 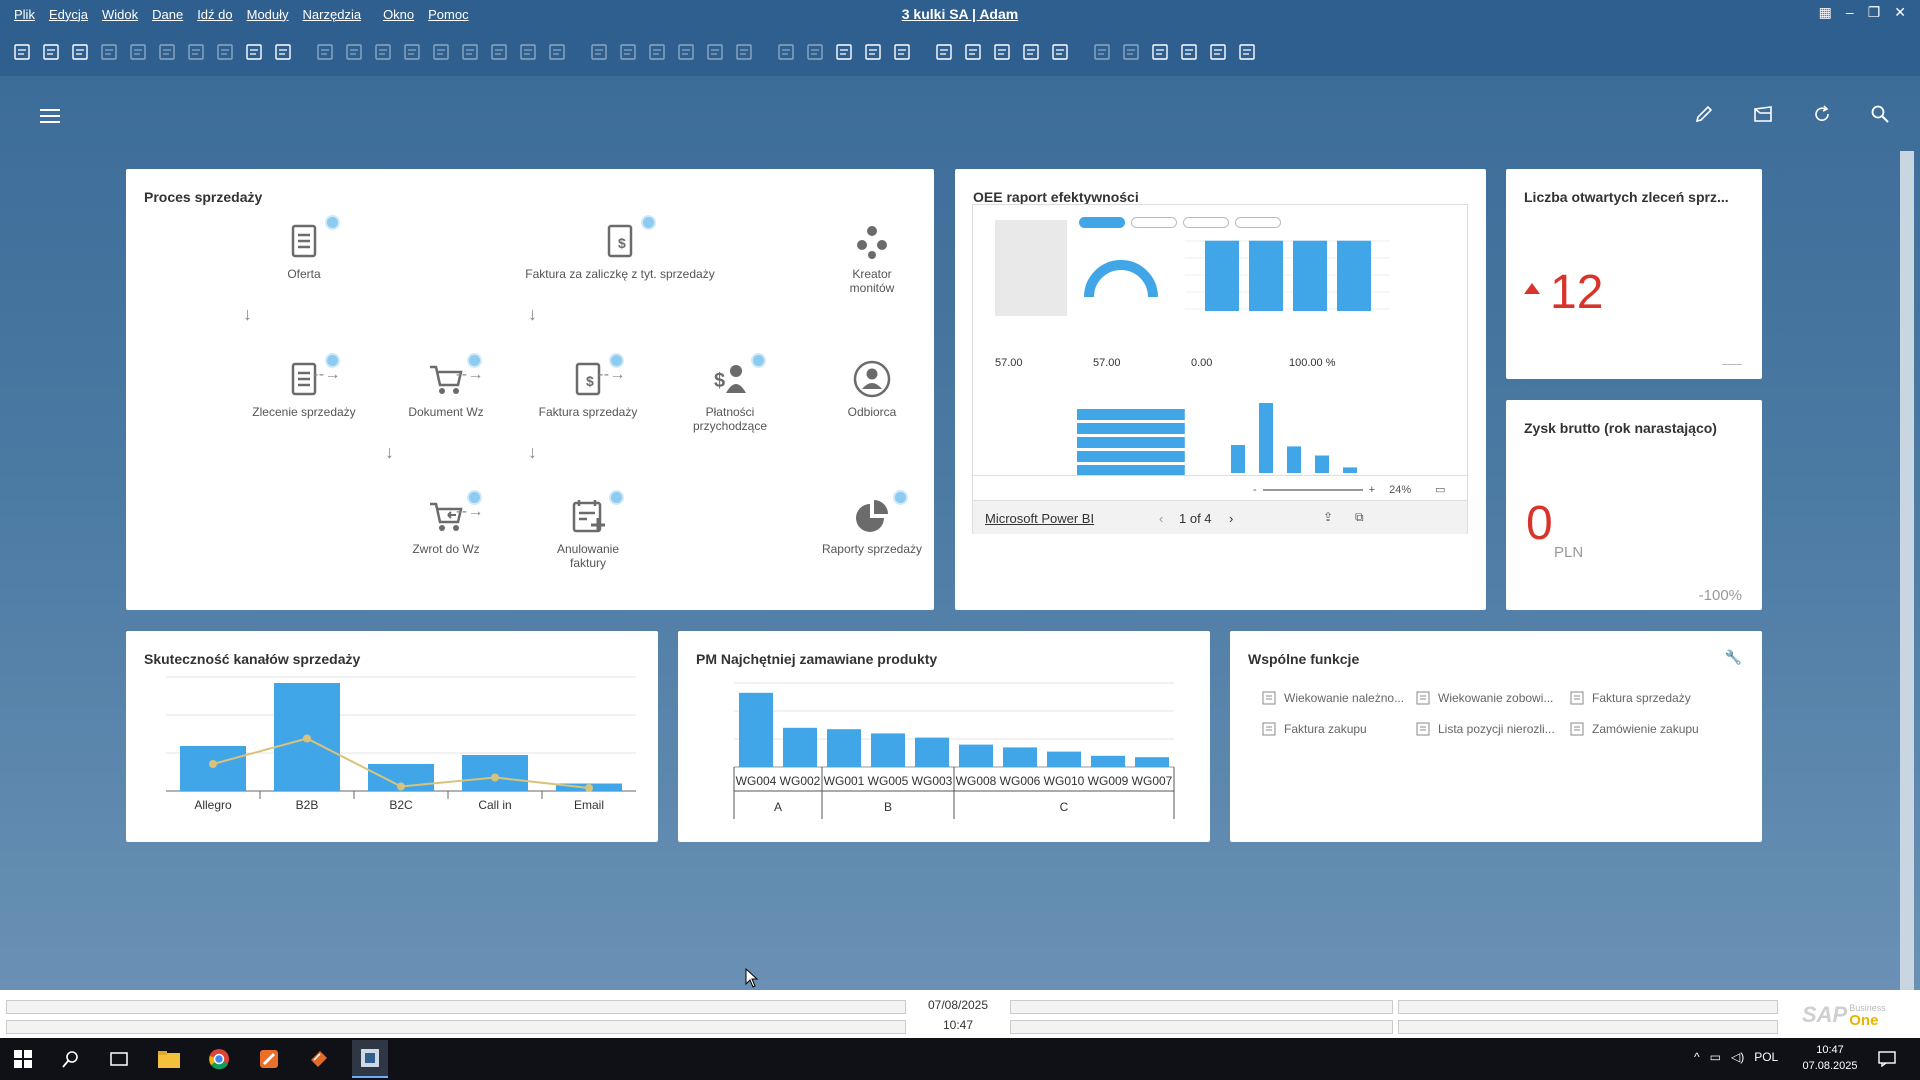 I want to click on last-icon, so click(x=470, y=52).